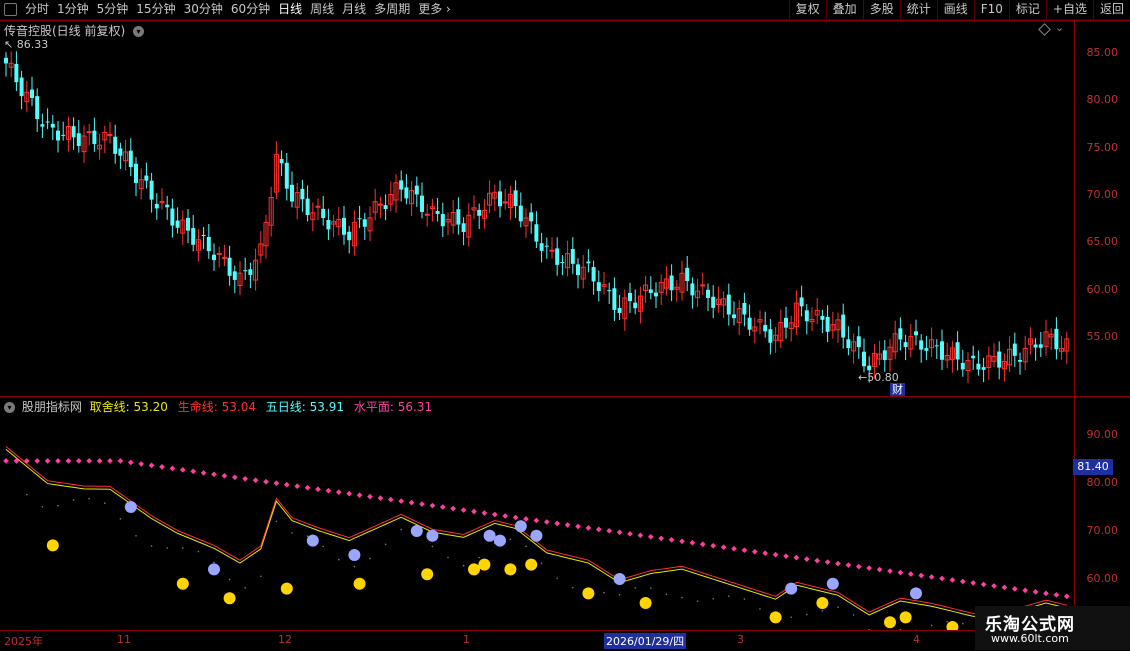 The image size is (1130, 651). What do you see at coordinates (250, 9) in the screenshot?
I see `period-tab-60min: 60分钟` at bounding box center [250, 9].